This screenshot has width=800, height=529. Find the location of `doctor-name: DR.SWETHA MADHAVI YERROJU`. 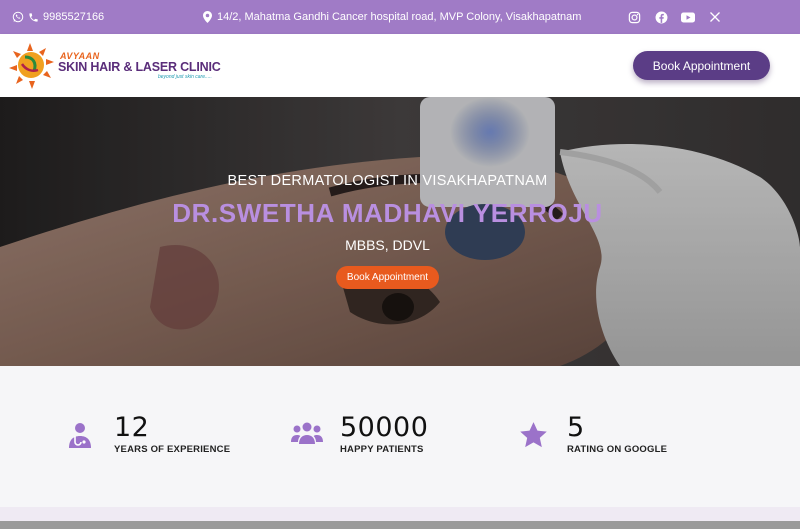

doctor-name: DR.SWETHA MADHAVI YERROJU is located at coordinates (387, 213).